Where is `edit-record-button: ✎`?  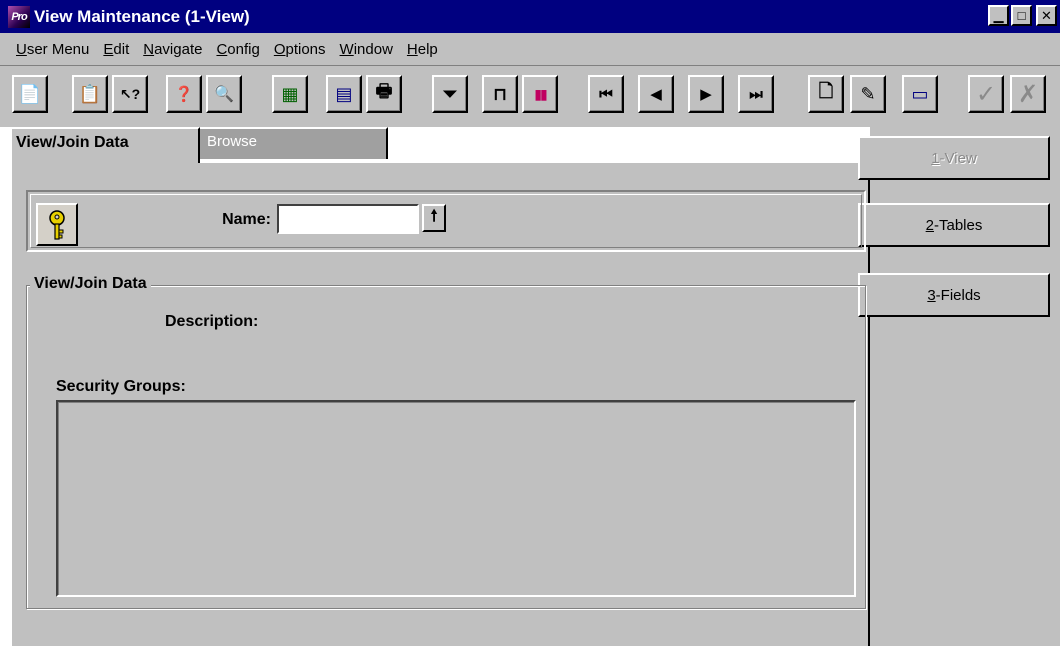
edit-record-button: ✎ is located at coordinates (868, 94).